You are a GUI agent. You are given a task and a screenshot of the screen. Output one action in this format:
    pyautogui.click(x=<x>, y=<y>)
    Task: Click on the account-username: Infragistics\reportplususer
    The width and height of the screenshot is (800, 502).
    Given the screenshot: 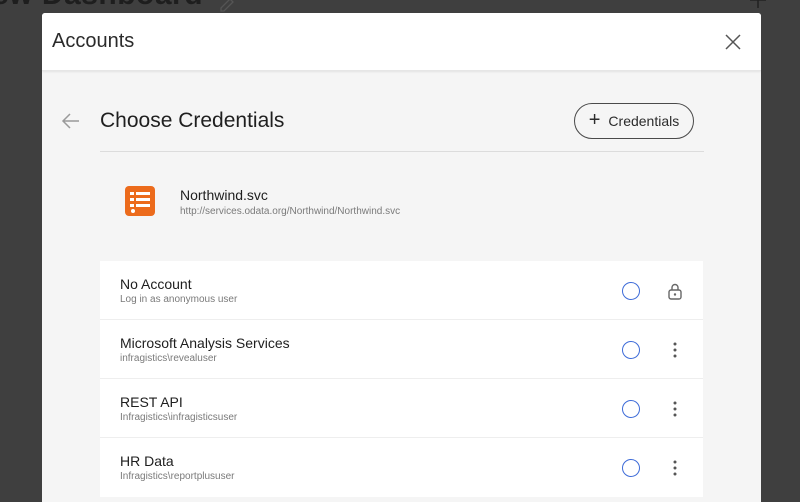 What is the action you would take?
    pyautogui.click(x=177, y=476)
    